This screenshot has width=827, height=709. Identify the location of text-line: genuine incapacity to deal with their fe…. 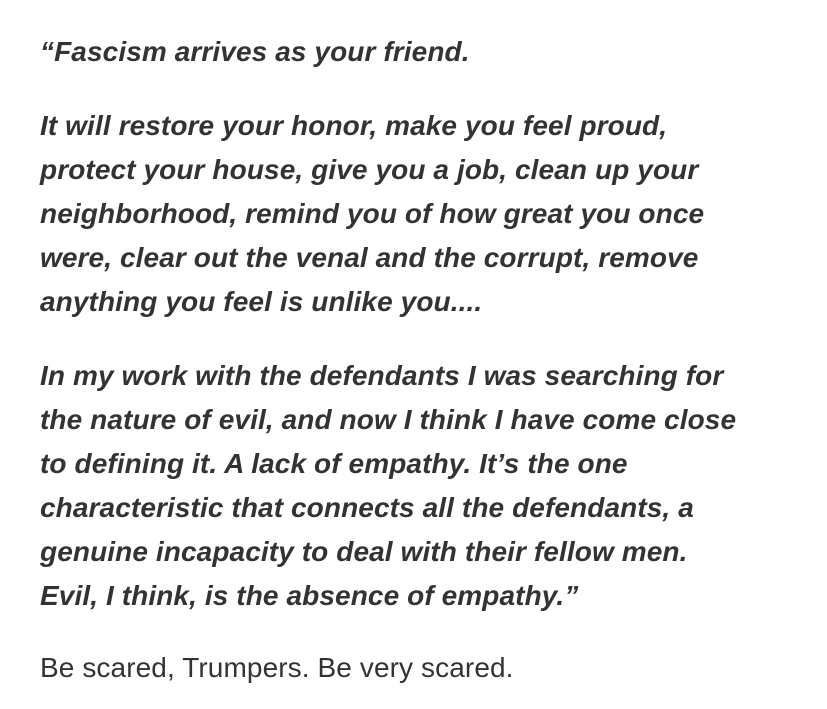
(364, 551).